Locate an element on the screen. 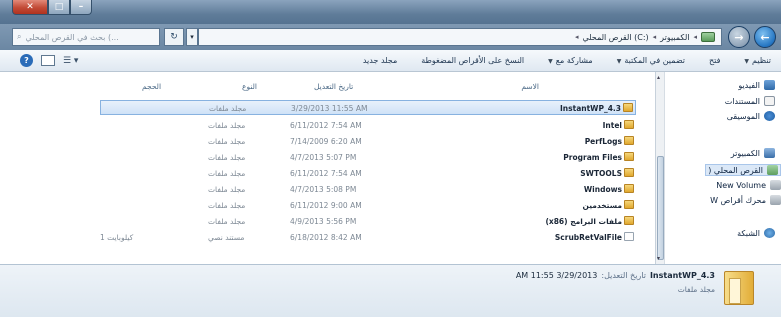  drive-icon is located at coordinates (775, 185).